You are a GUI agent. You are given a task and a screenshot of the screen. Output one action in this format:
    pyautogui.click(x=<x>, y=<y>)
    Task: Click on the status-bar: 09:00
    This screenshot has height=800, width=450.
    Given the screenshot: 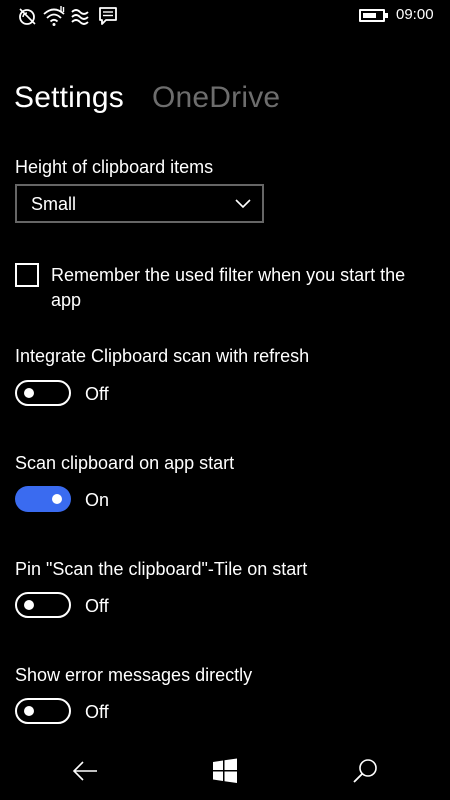 What is the action you would take?
    pyautogui.click(x=225, y=16)
    